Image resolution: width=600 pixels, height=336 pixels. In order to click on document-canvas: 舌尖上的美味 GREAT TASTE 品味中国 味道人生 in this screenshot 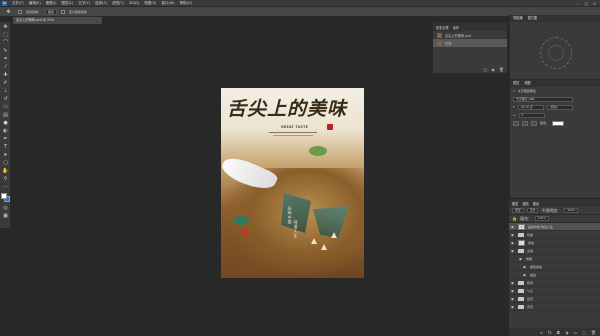, I will do `click(292, 183)`.